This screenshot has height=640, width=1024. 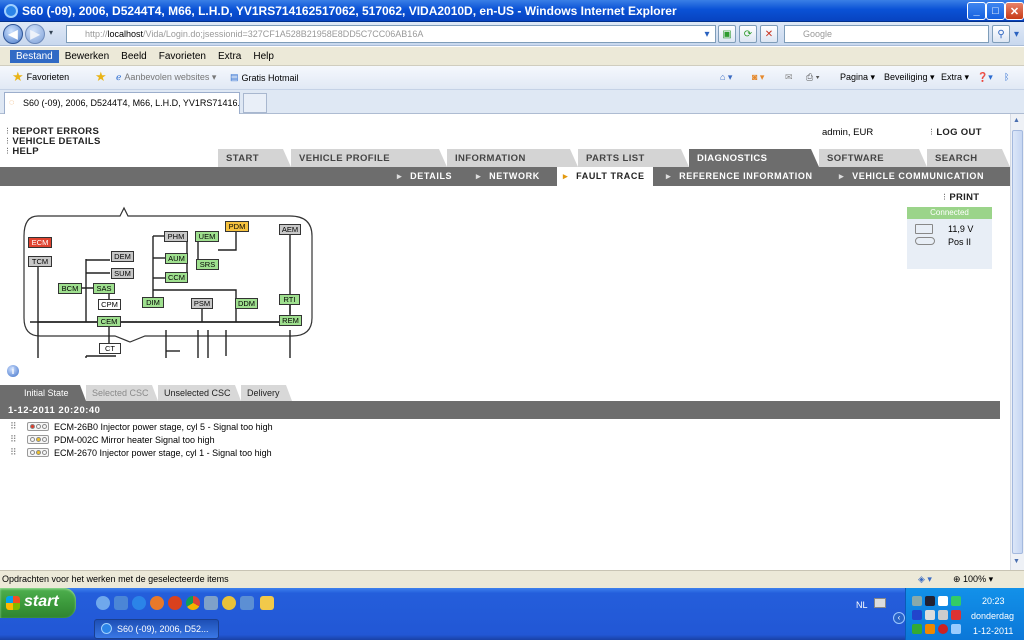 I want to click on home-icon: ⌂ ▾, so click(x=726, y=77).